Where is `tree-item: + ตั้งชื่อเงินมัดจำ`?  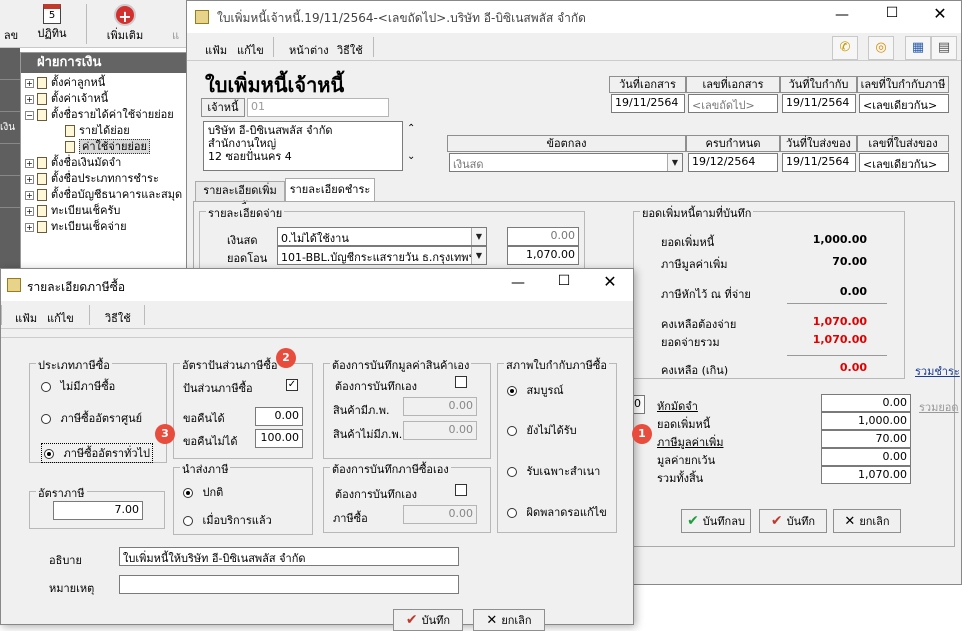
tree-item: + ตั้งชื่อเงินมัดจำ is located at coordinates (107, 163).